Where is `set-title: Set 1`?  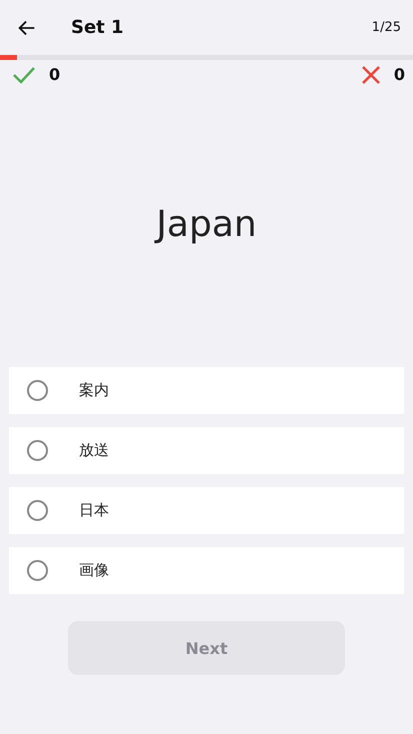
set-title: Set 1 is located at coordinates (98, 27).